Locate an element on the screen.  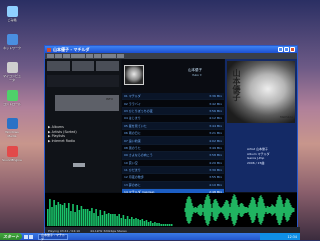
track-row: 06 雨の日に 3:21 Mix is located at coordinates (173, 134).